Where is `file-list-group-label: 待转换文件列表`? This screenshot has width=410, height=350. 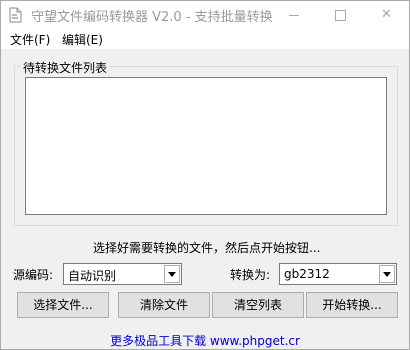
file-list-group-label: 待转换文件列表 is located at coordinates (65, 67).